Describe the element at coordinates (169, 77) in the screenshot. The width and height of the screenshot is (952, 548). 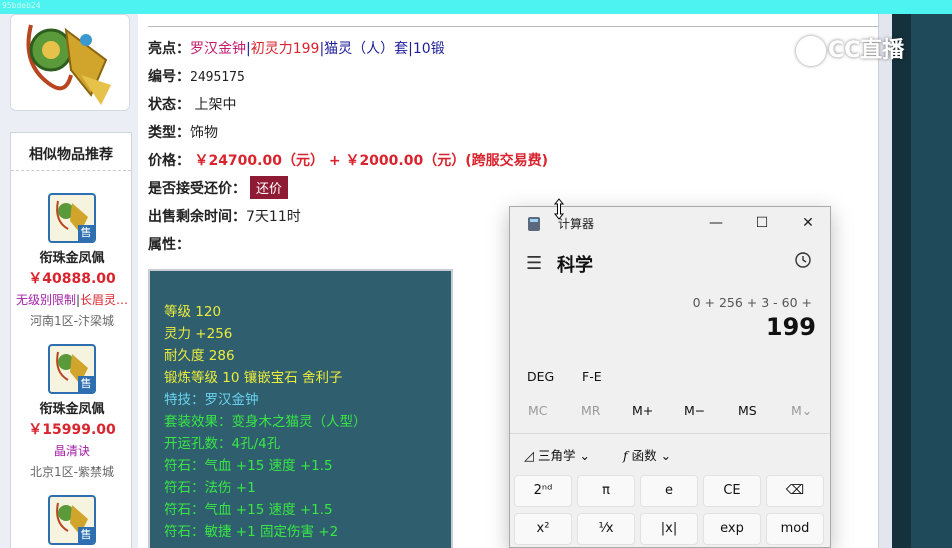
I see `id-label: 编号：` at that location.